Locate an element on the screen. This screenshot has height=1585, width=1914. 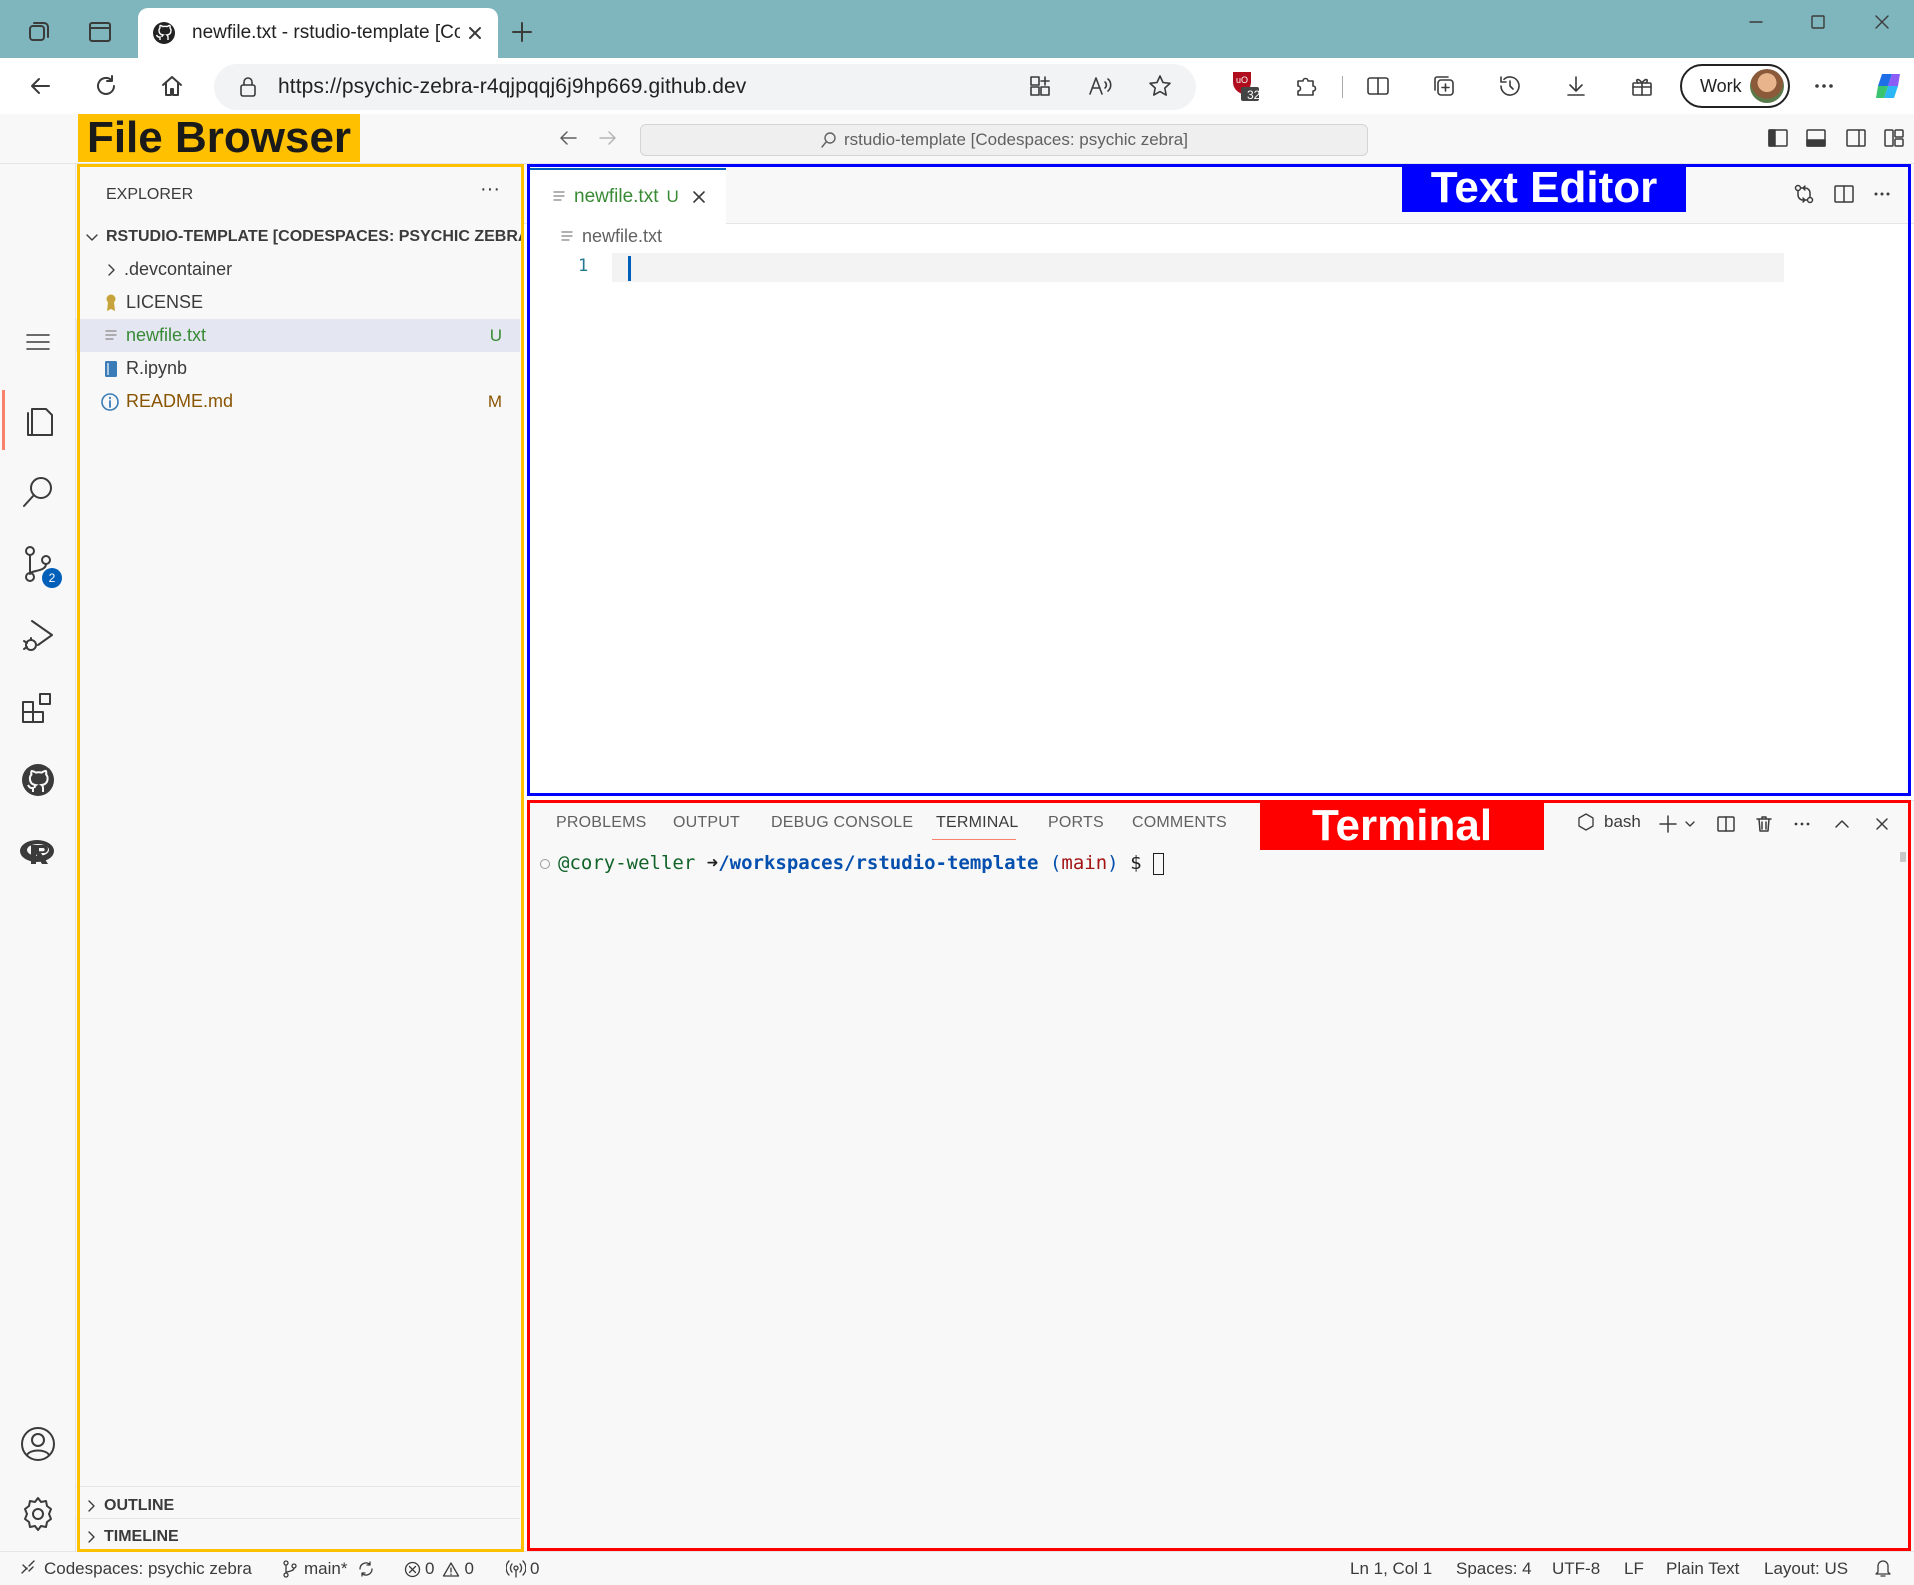
ports-indicator: 0 is located at coordinates (522, 1569).